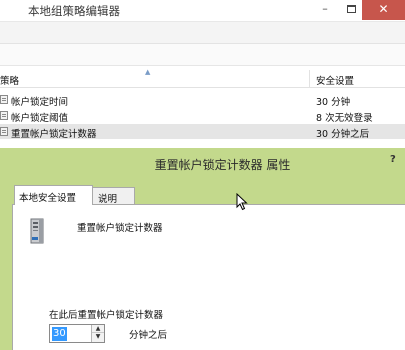  I want to click on tab-local-security-setting: 本地安全设置, so click(53, 195).